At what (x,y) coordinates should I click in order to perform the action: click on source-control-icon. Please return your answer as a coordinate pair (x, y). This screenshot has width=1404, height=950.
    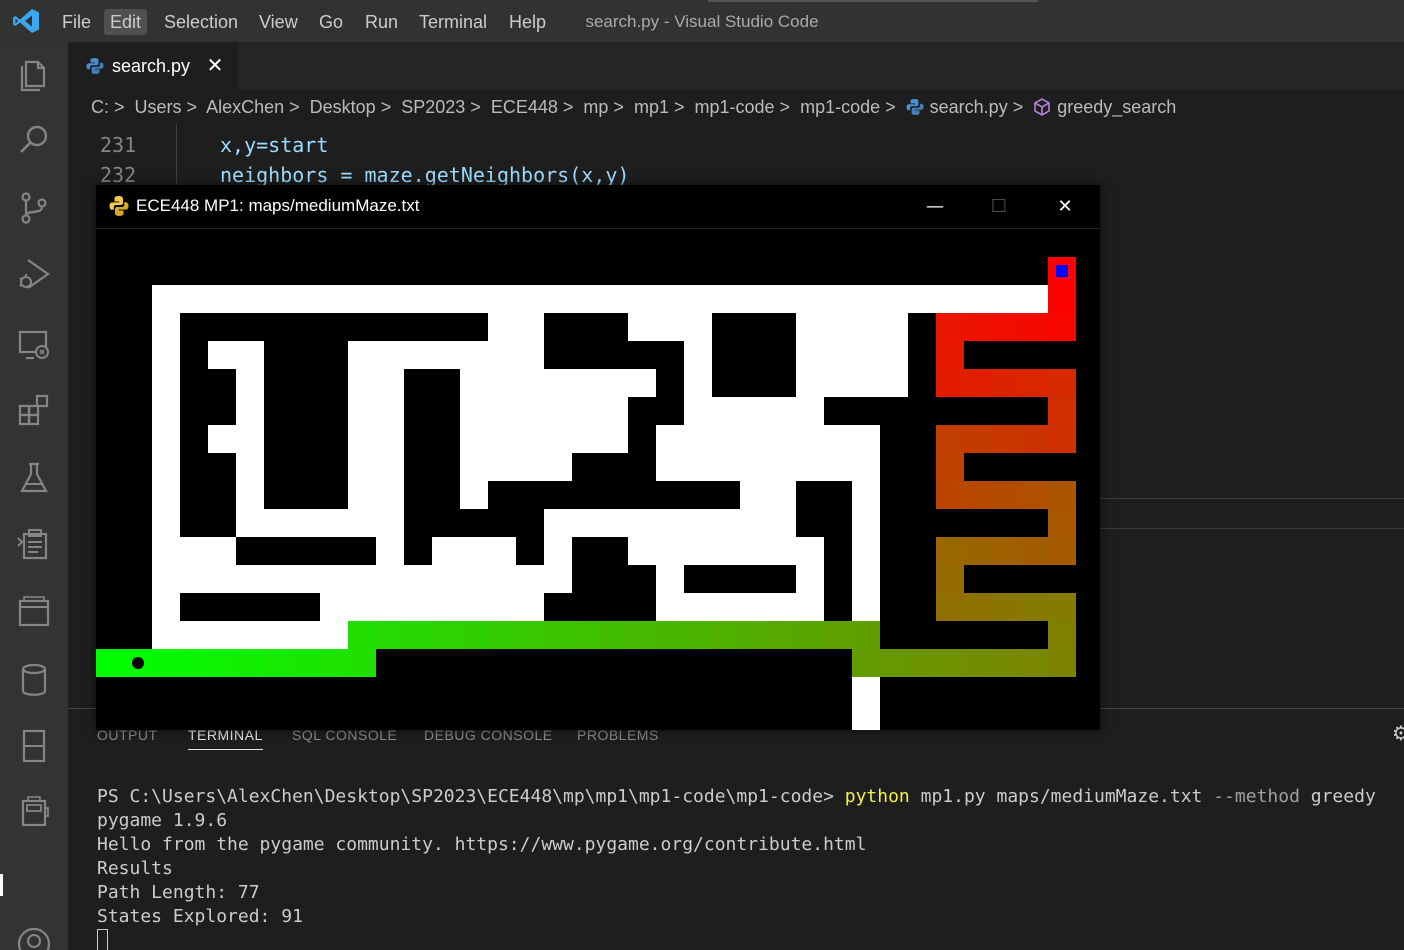
    Looking at the image, I should click on (34, 208).